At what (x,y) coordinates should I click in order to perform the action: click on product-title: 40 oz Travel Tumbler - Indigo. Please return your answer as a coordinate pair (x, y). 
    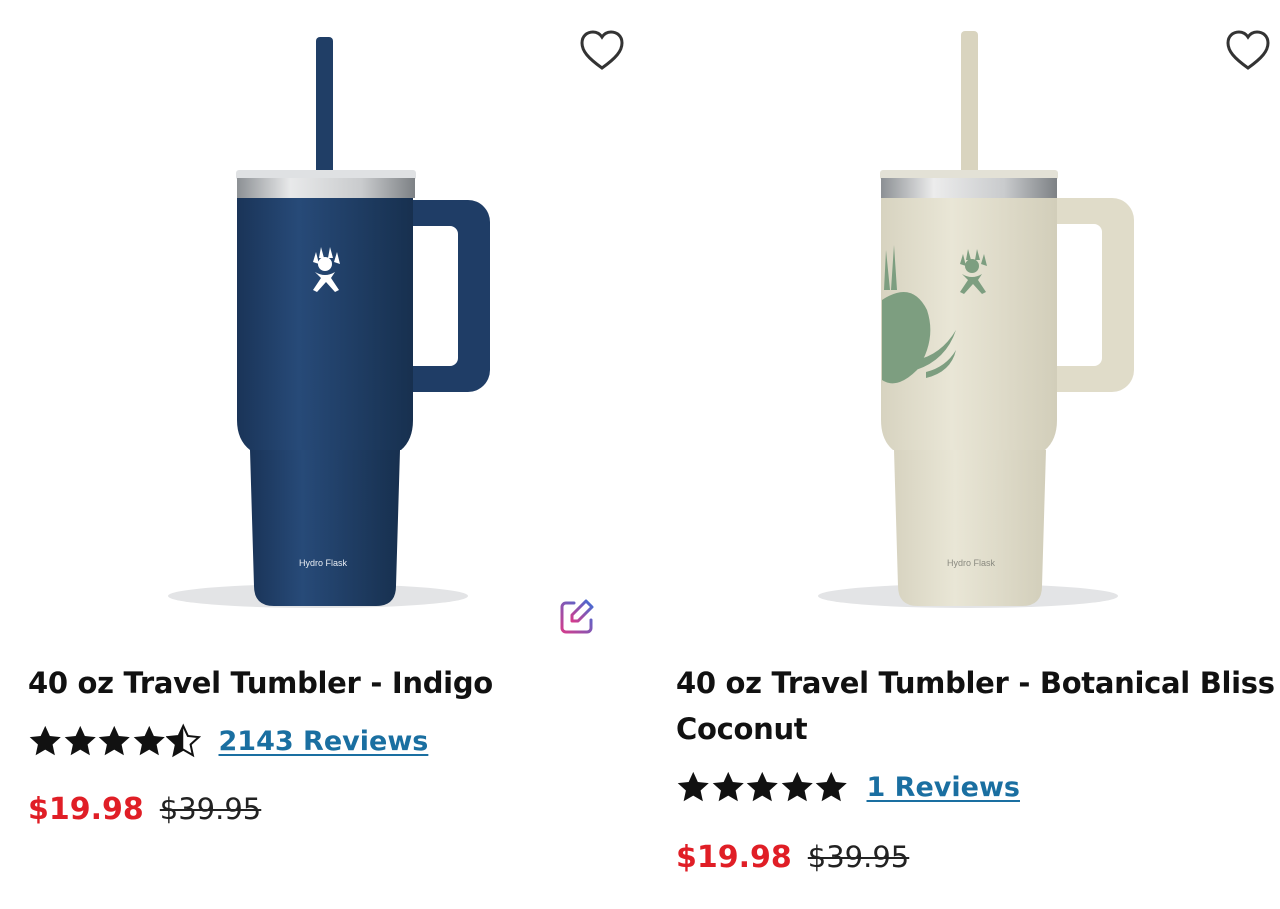
    Looking at the image, I should click on (328, 683).